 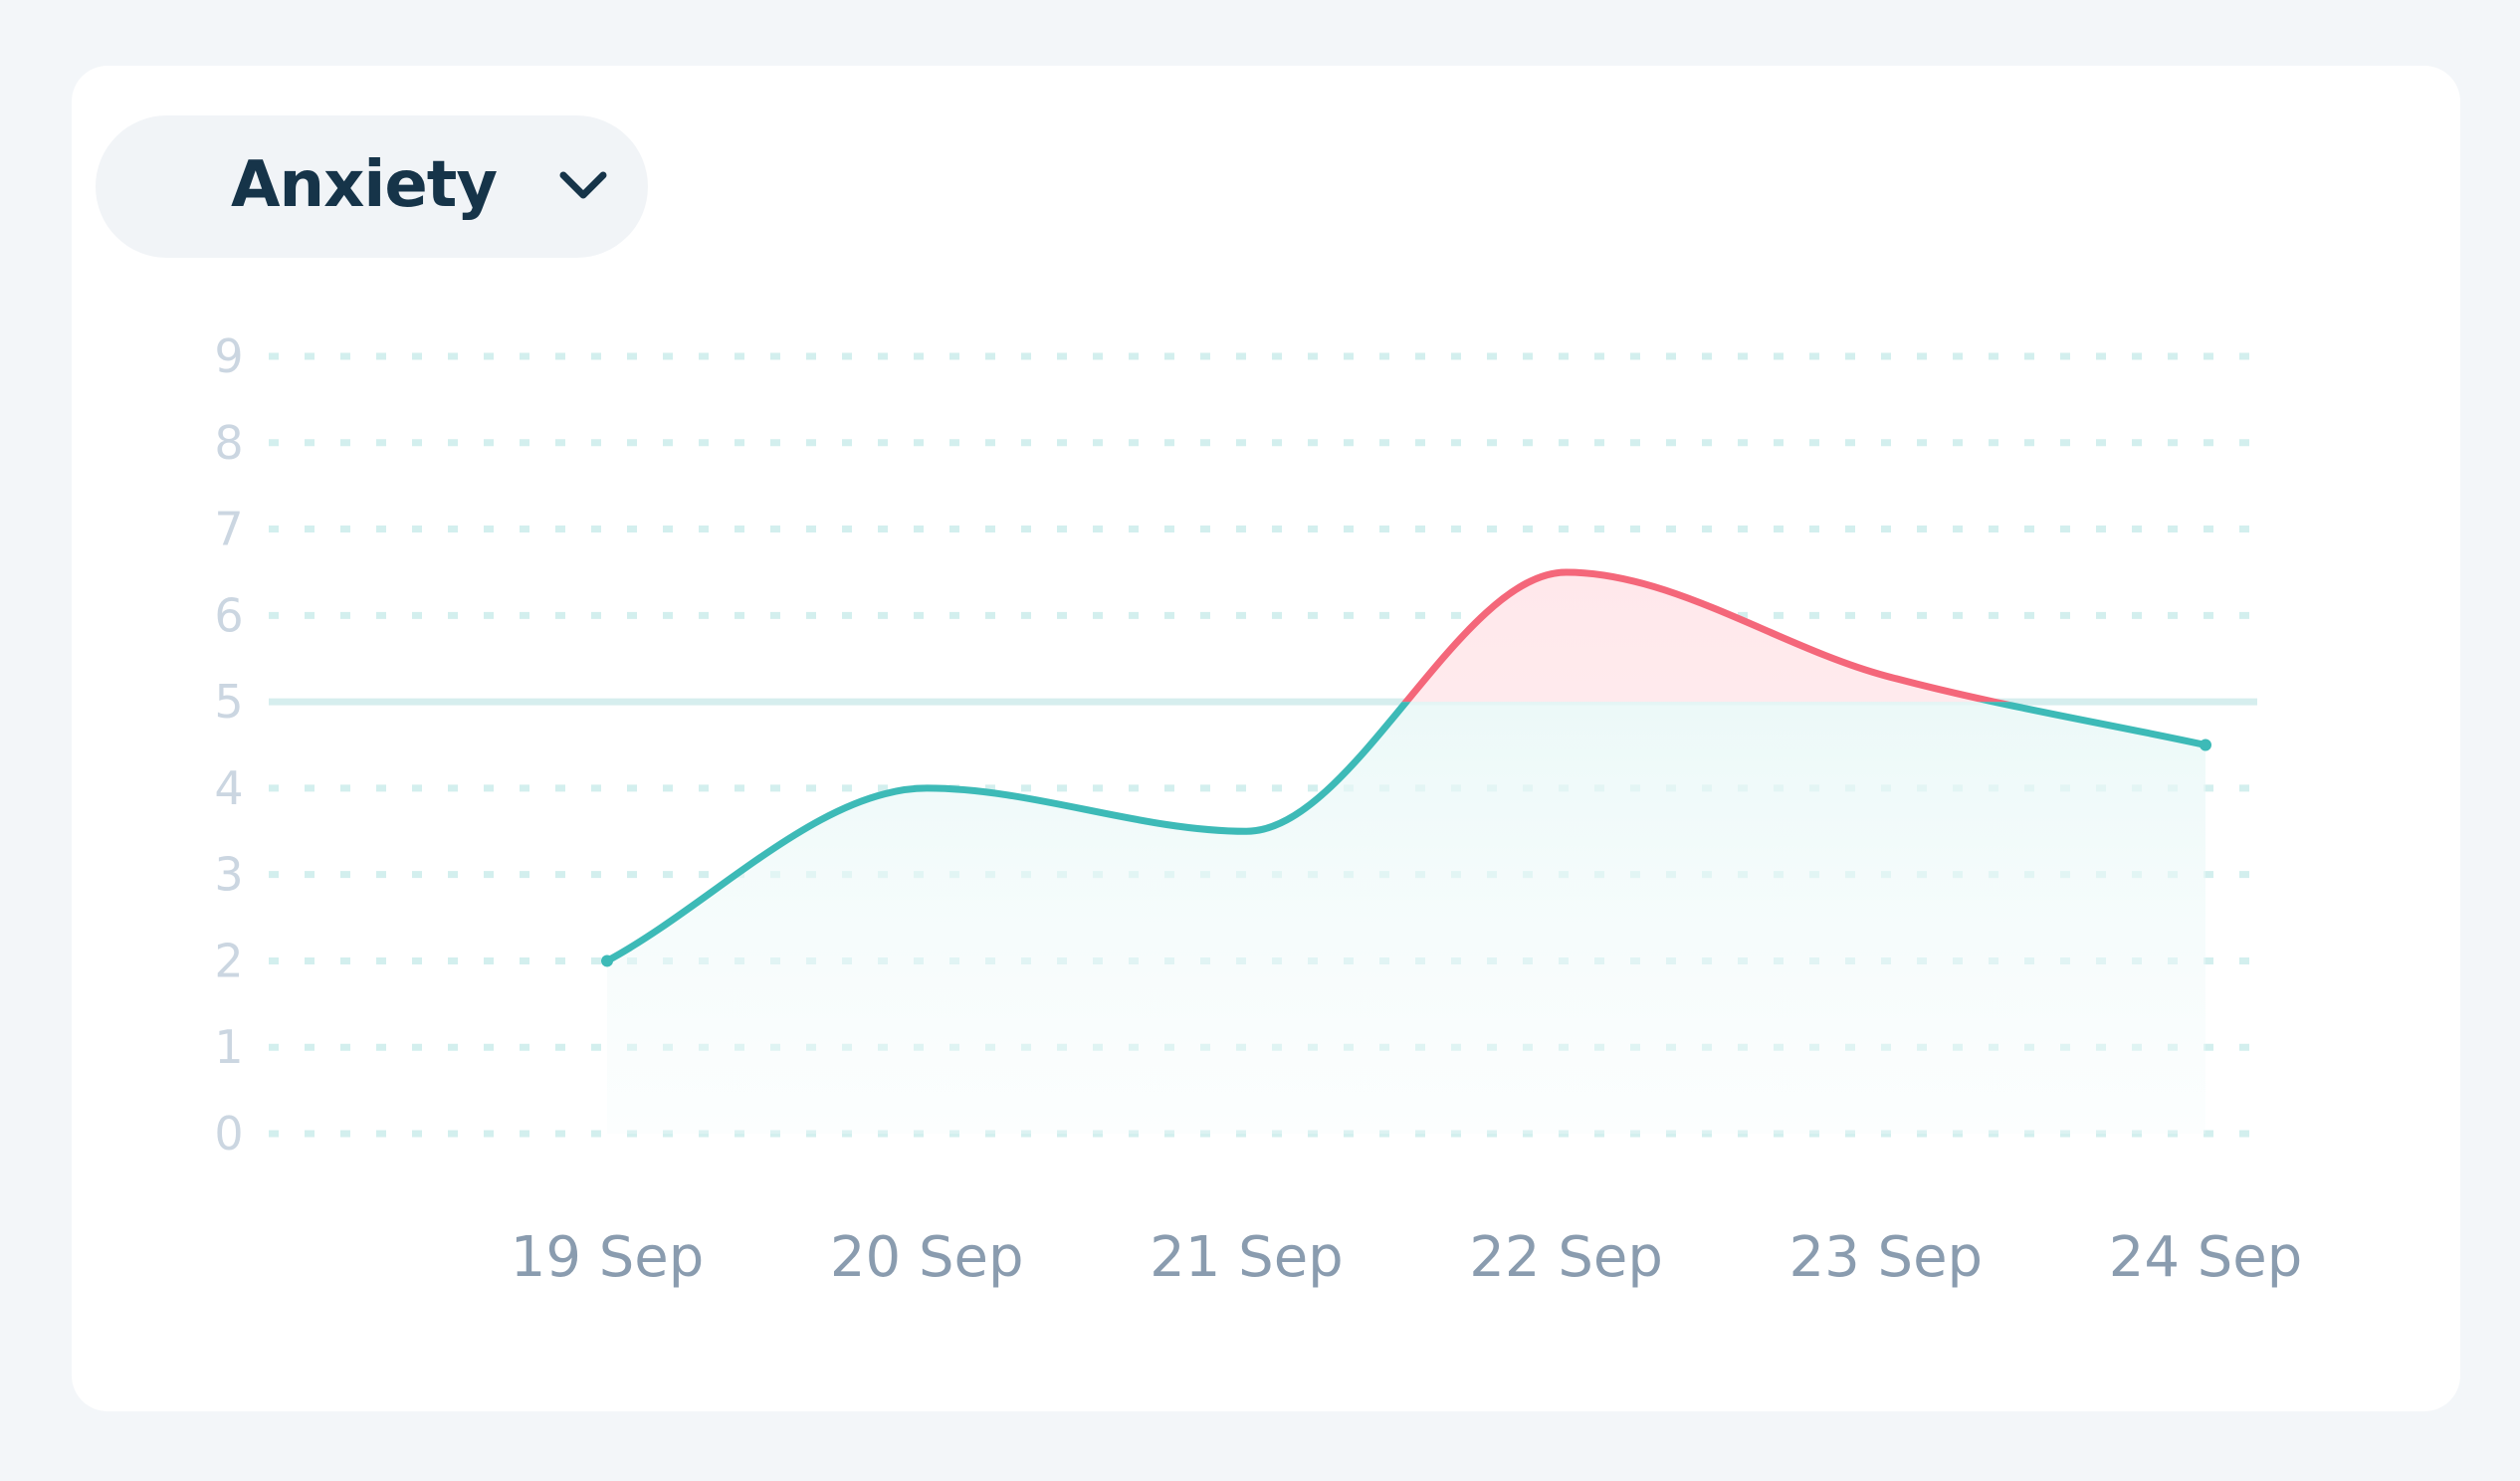 What do you see at coordinates (927, 1257) in the screenshot?
I see `x-tick-label: 20 Sep` at bounding box center [927, 1257].